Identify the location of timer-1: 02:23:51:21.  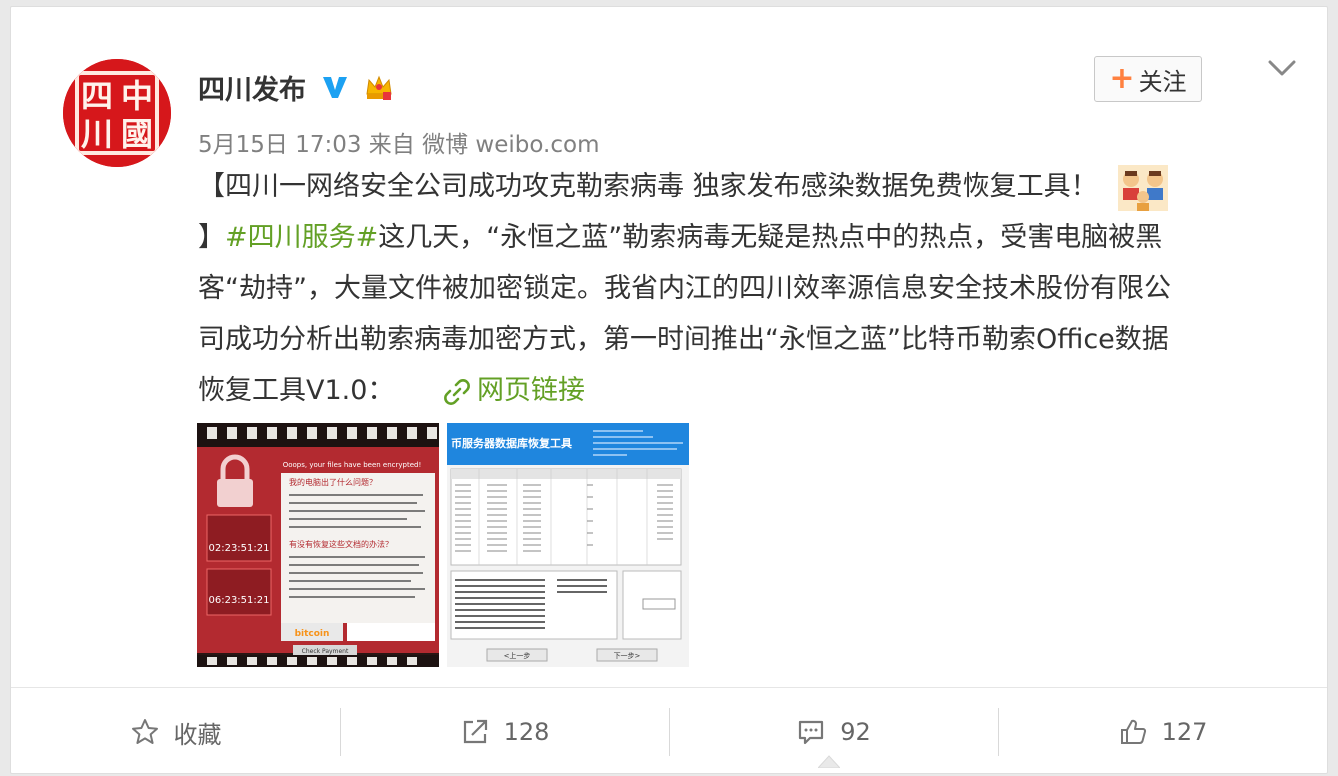
(238, 548).